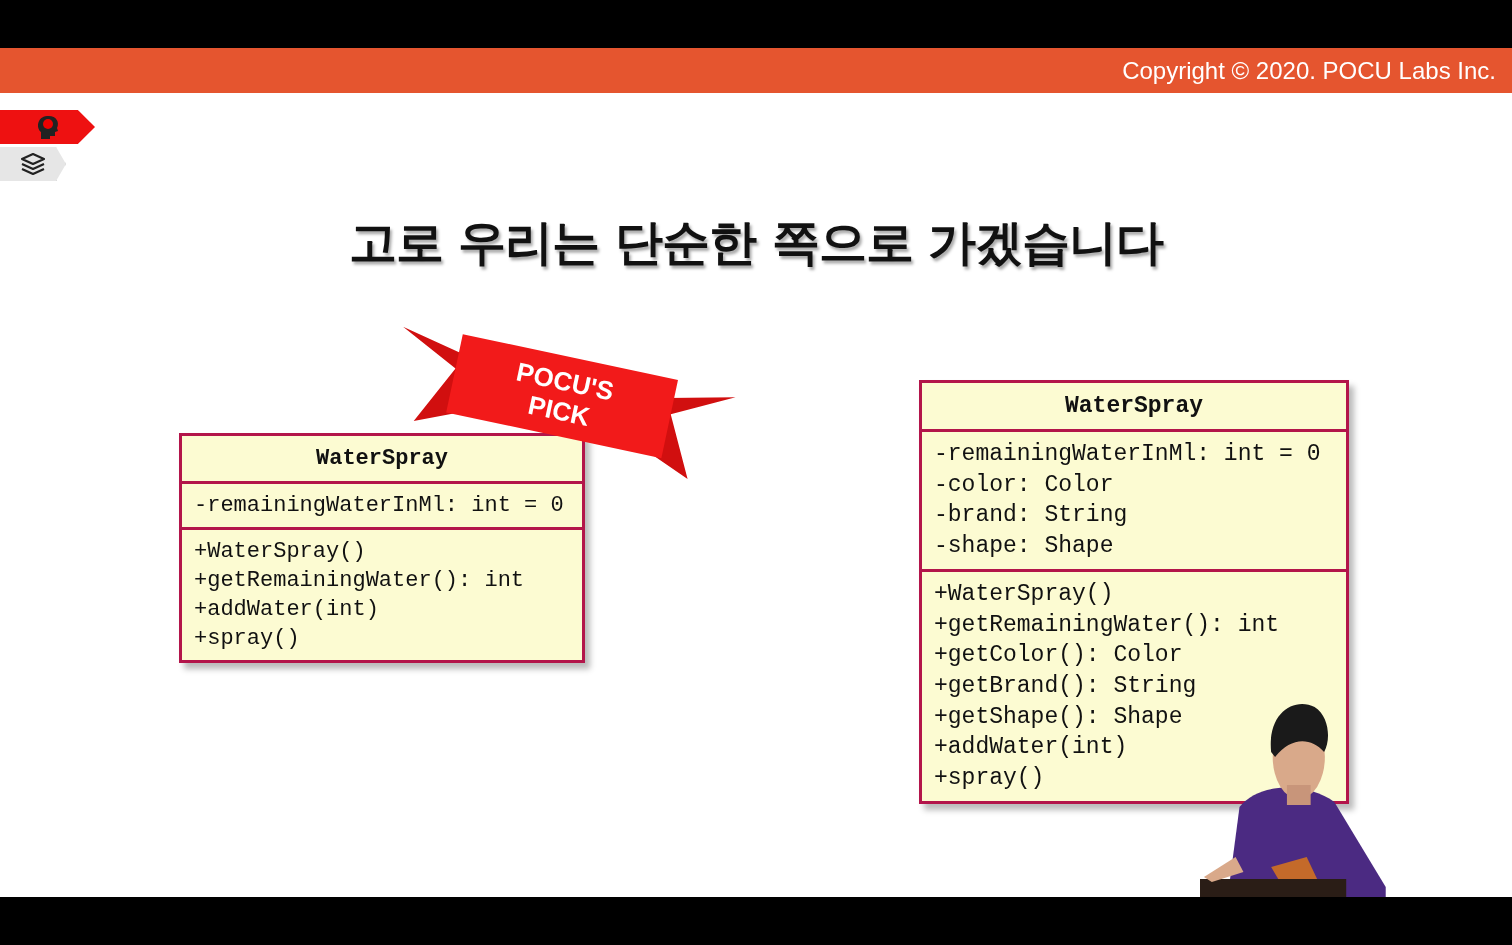 The image size is (1512, 945). What do you see at coordinates (1059, 656) in the screenshot?
I see `method-text: +getColor(): Color` at bounding box center [1059, 656].